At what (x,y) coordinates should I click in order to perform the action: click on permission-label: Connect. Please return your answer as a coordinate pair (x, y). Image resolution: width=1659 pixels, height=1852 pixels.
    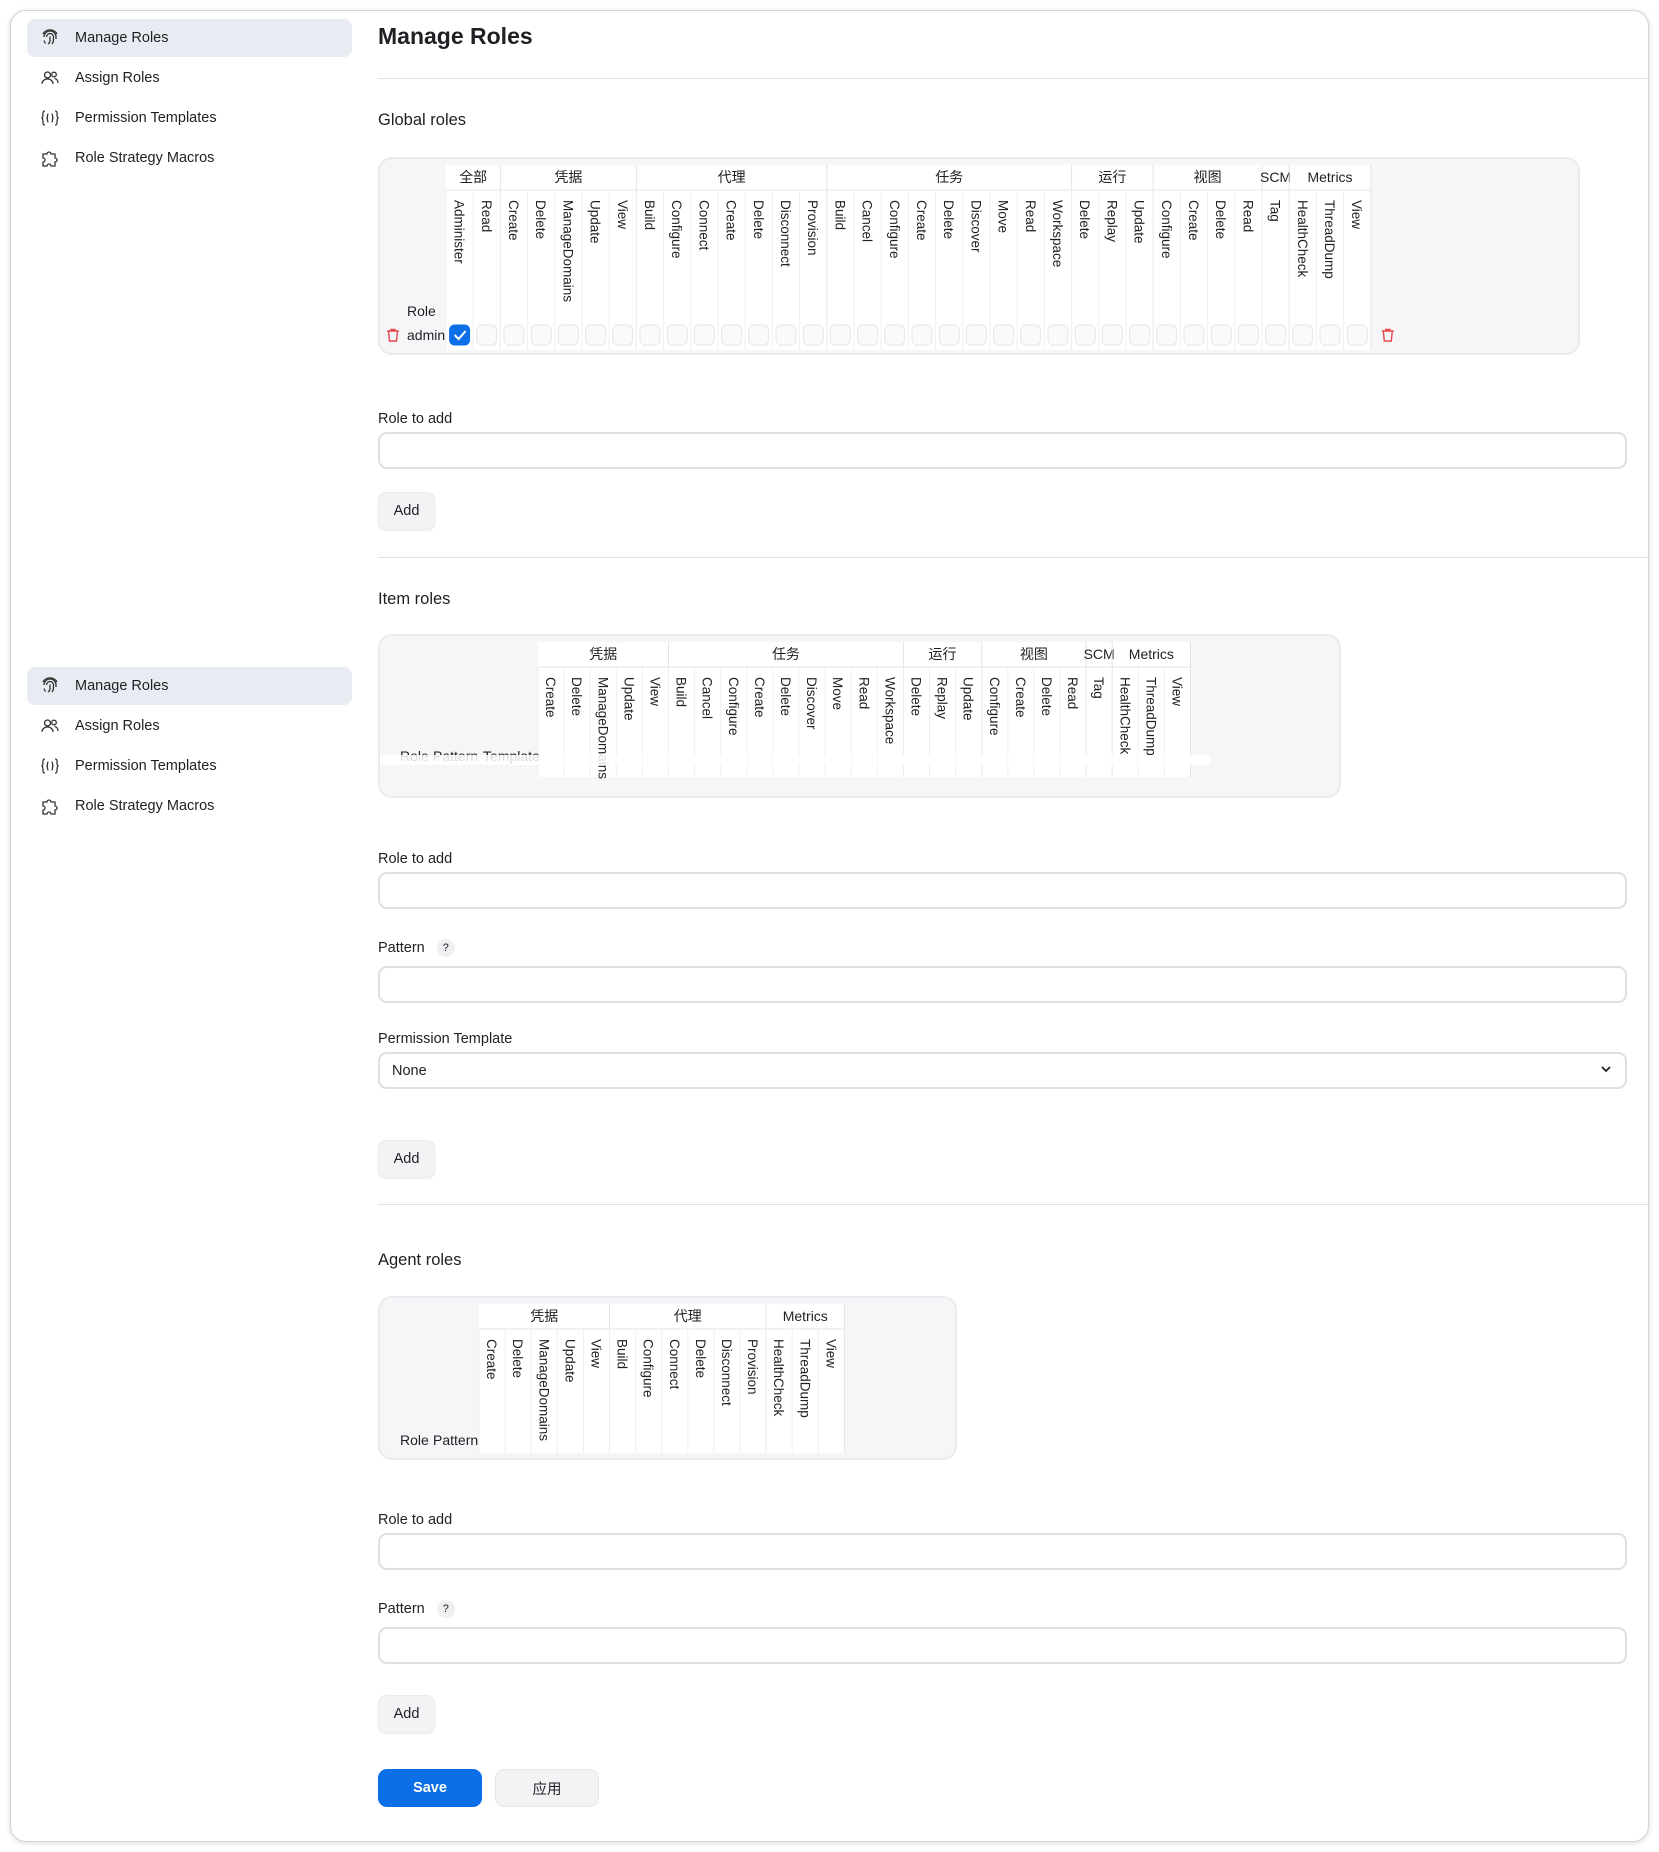
    Looking at the image, I should click on (674, 1364).